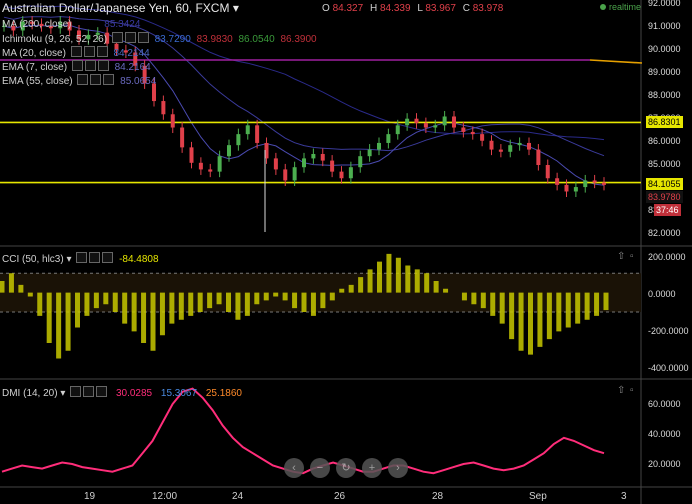  Describe the element at coordinates (320, 468) in the screenshot. I see `zoom-out-icon: −` at that location.